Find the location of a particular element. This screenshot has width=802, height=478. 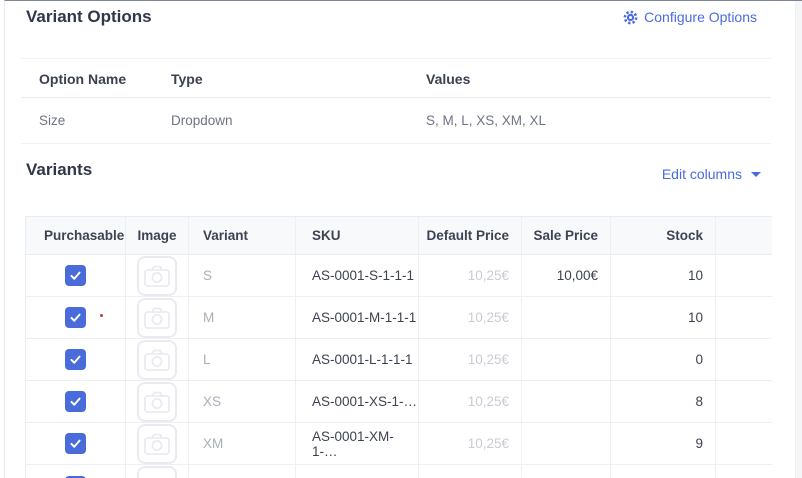

sku-value: AS-0001-L-1-1-1 is located at coordinates (357, 360).